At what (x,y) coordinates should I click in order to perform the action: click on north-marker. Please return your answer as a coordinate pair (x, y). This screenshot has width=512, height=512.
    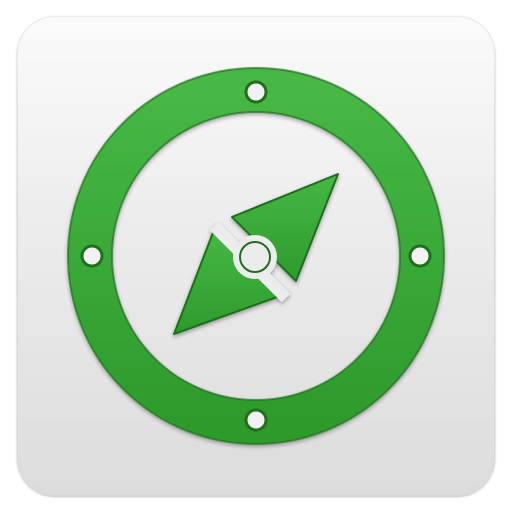
    Looking at the image, I should click on (256, 92).